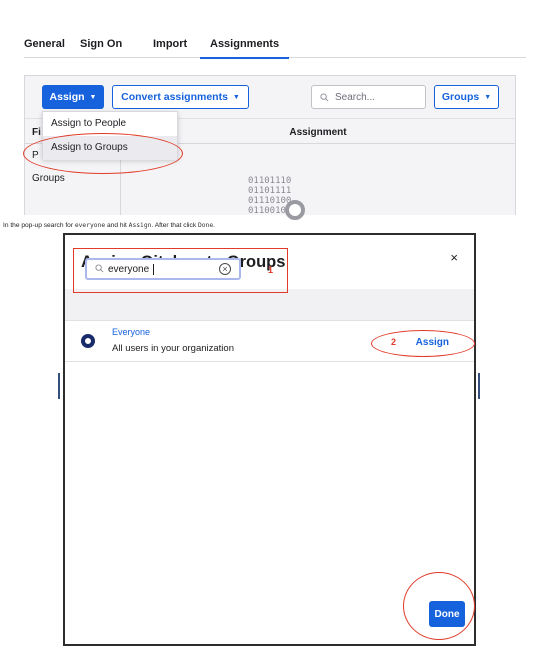 The width and height of the screenshot is (536, 649). I want to click on annotation-rect-search, so click(180, 270).